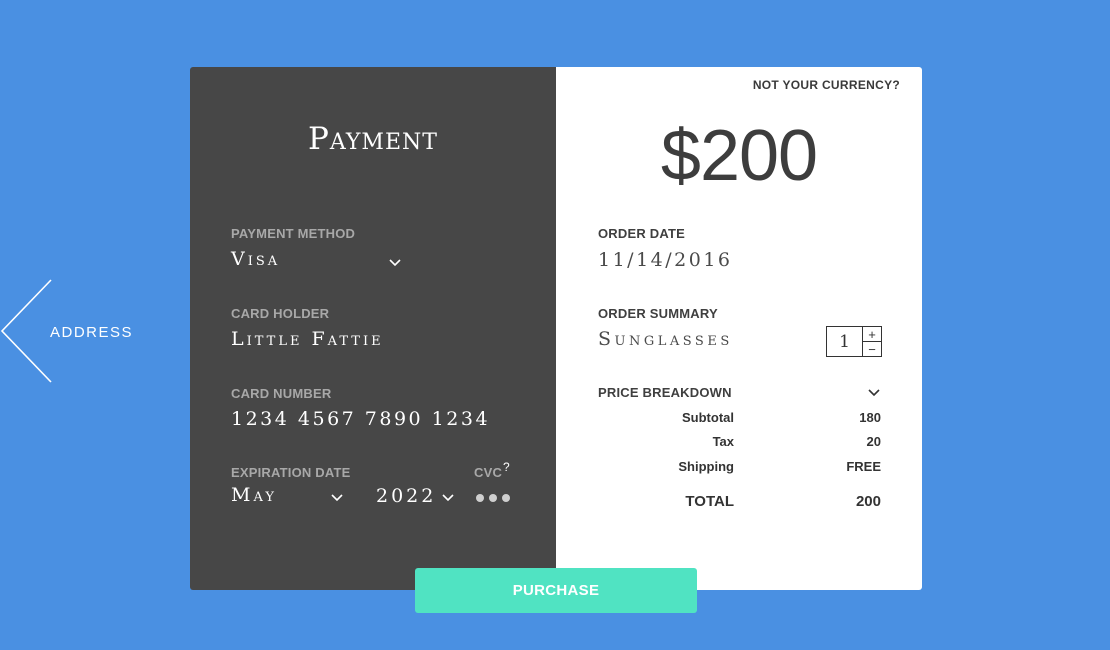  Describe the element at coordinates (641, 233) in the screenshot. I see `order-date-label: ORDER DATE` at that location.